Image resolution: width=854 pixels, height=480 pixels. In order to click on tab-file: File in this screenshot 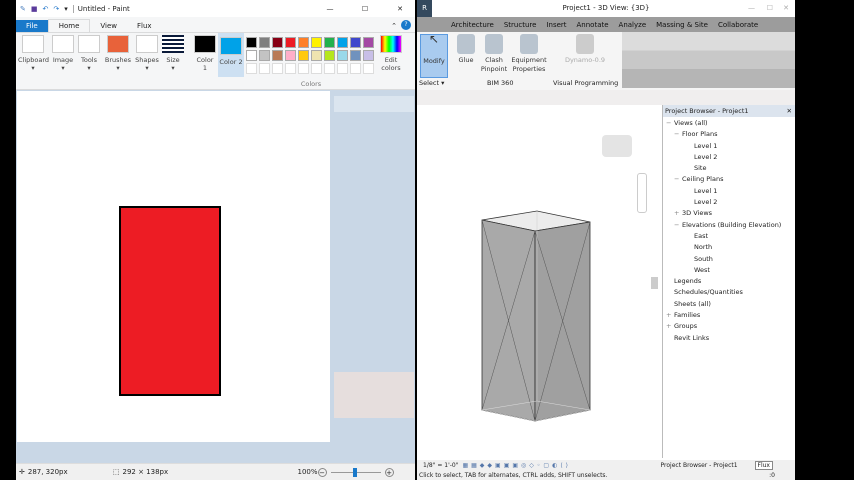, I will do `click(32, 26)`.